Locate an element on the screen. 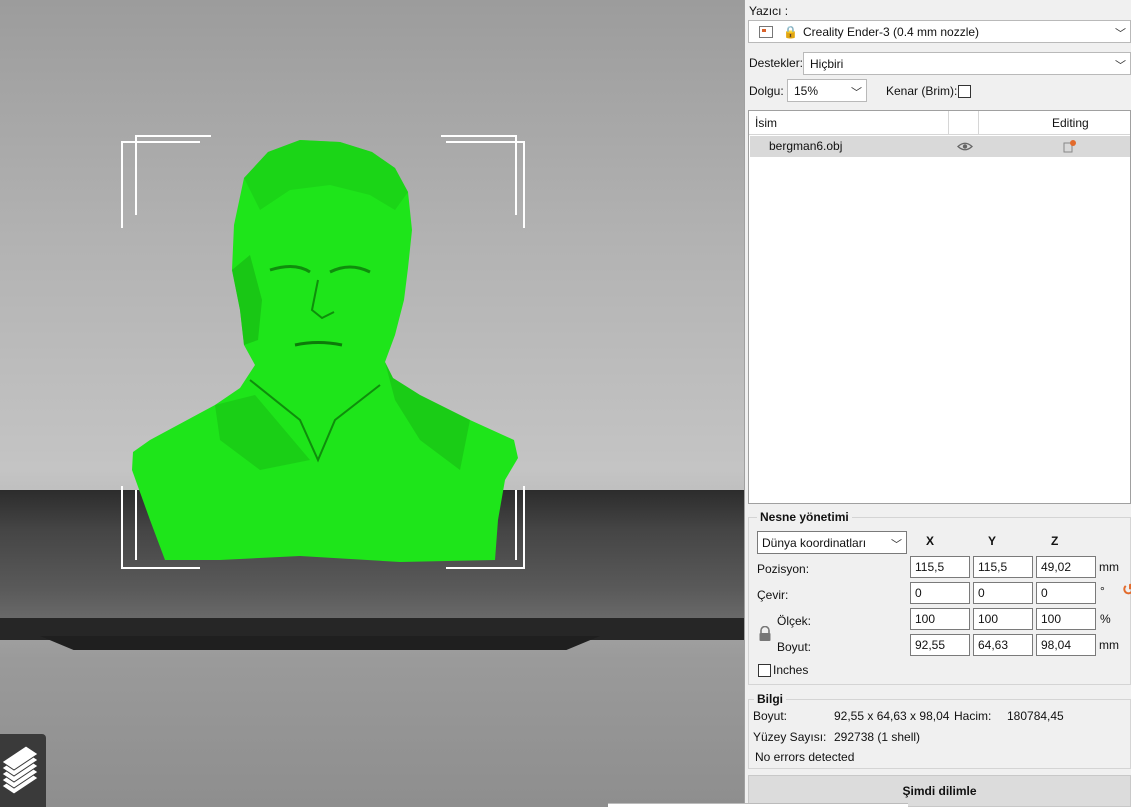  size-z-input: 98,04 is located at coordinates (1066, 645).